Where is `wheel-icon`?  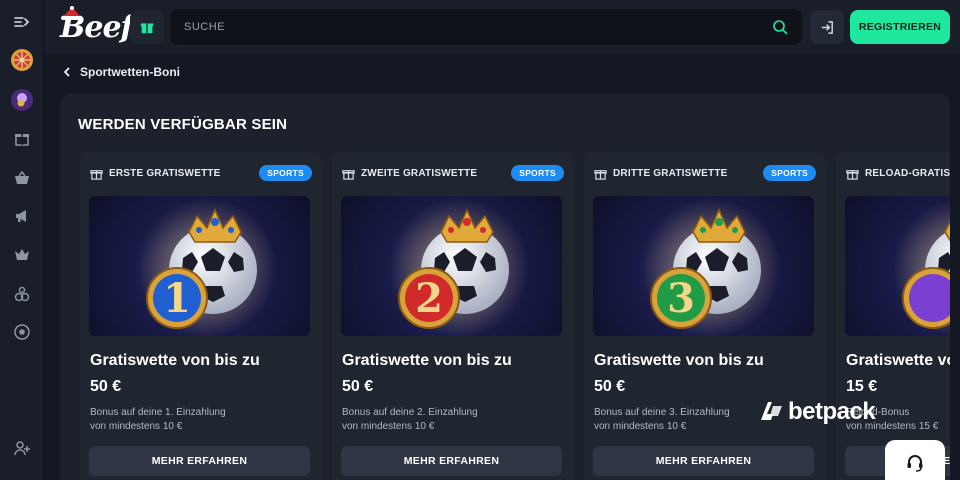
wheel-icon is located at coordinates (22, 60).